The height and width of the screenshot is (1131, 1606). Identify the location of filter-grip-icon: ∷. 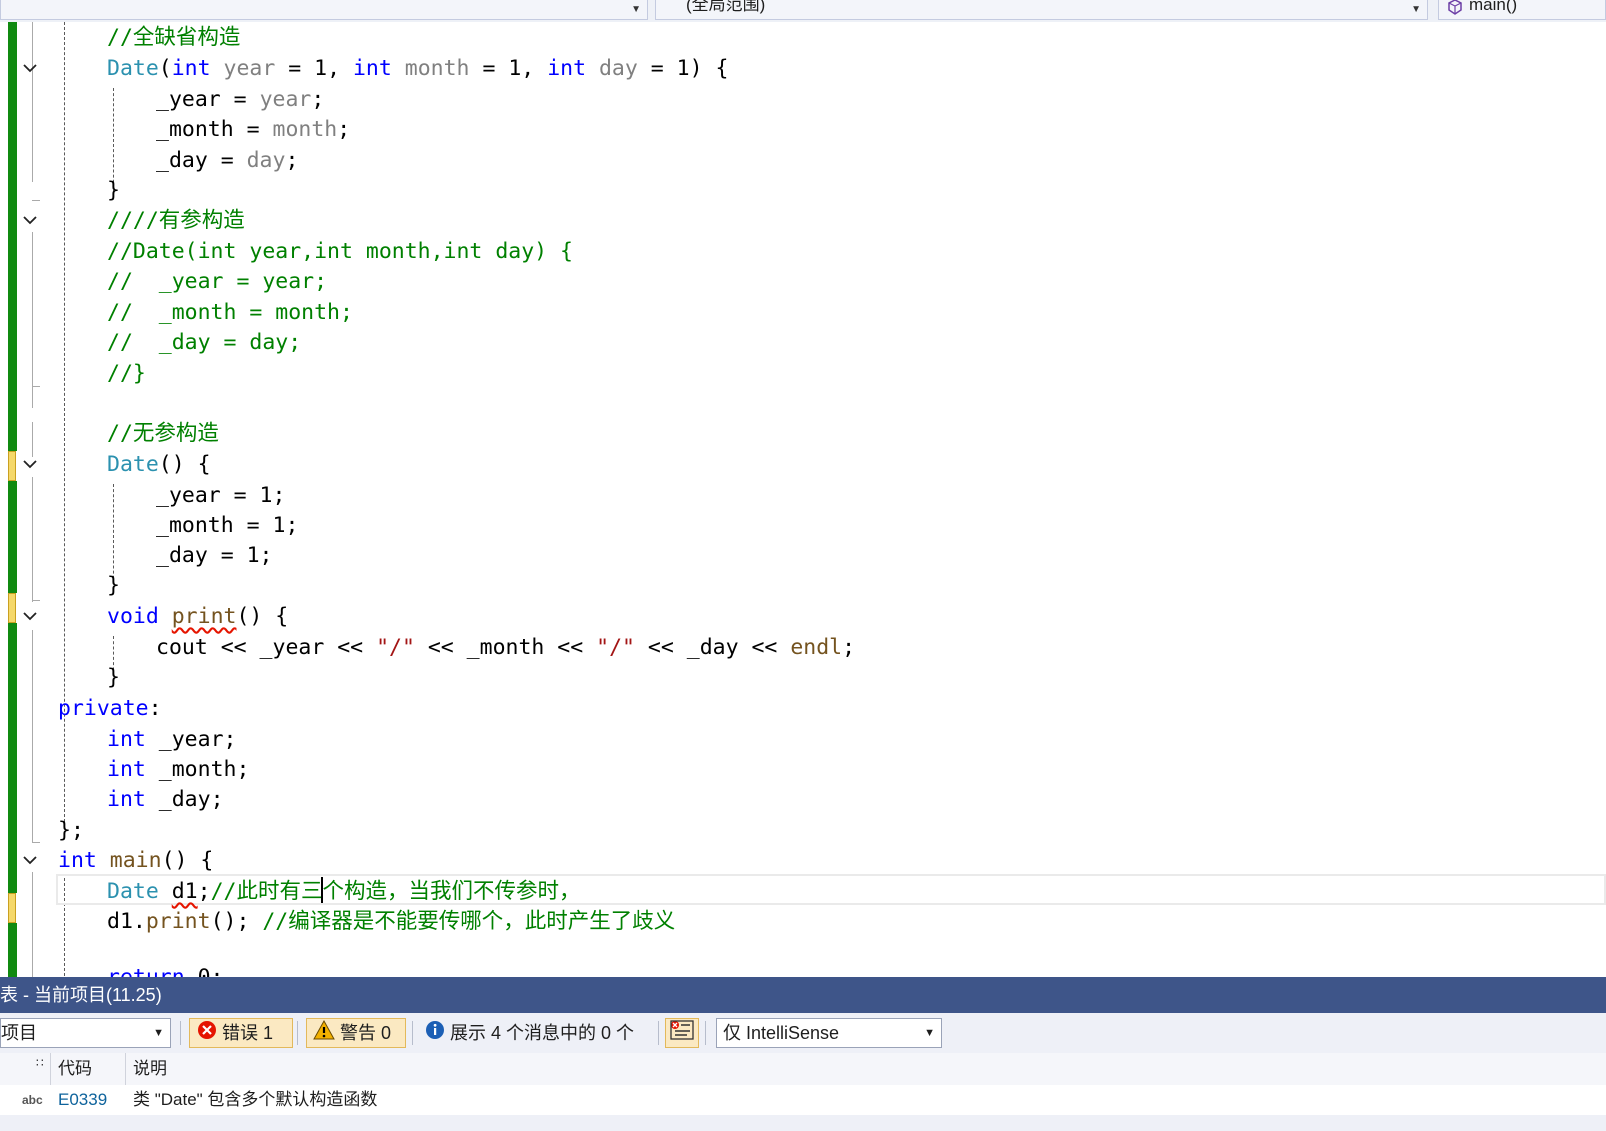
(40, 1063).